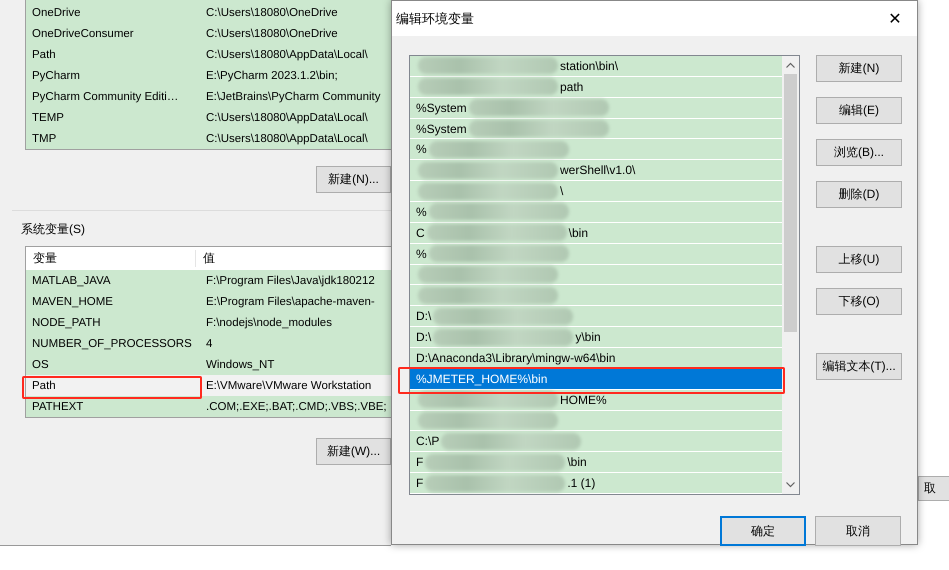 Image resolution: width=949 pixels, height=570 pixels. What do you see at coordinates (297, 406) in the screenshot?
I see `variable-value: .COM;.EXE;.BAT;.CMD;.VBS;.VBE;` at bounding box center [297, 406].